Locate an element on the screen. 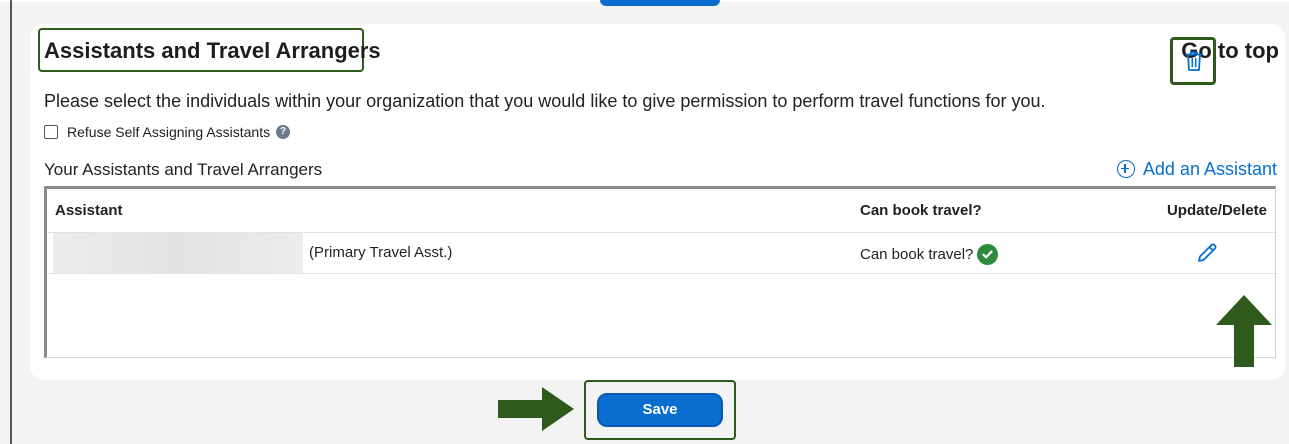  refuse-self-assign-label: Refuse Self Assigning Assistants is located at coordinates (169, 132).